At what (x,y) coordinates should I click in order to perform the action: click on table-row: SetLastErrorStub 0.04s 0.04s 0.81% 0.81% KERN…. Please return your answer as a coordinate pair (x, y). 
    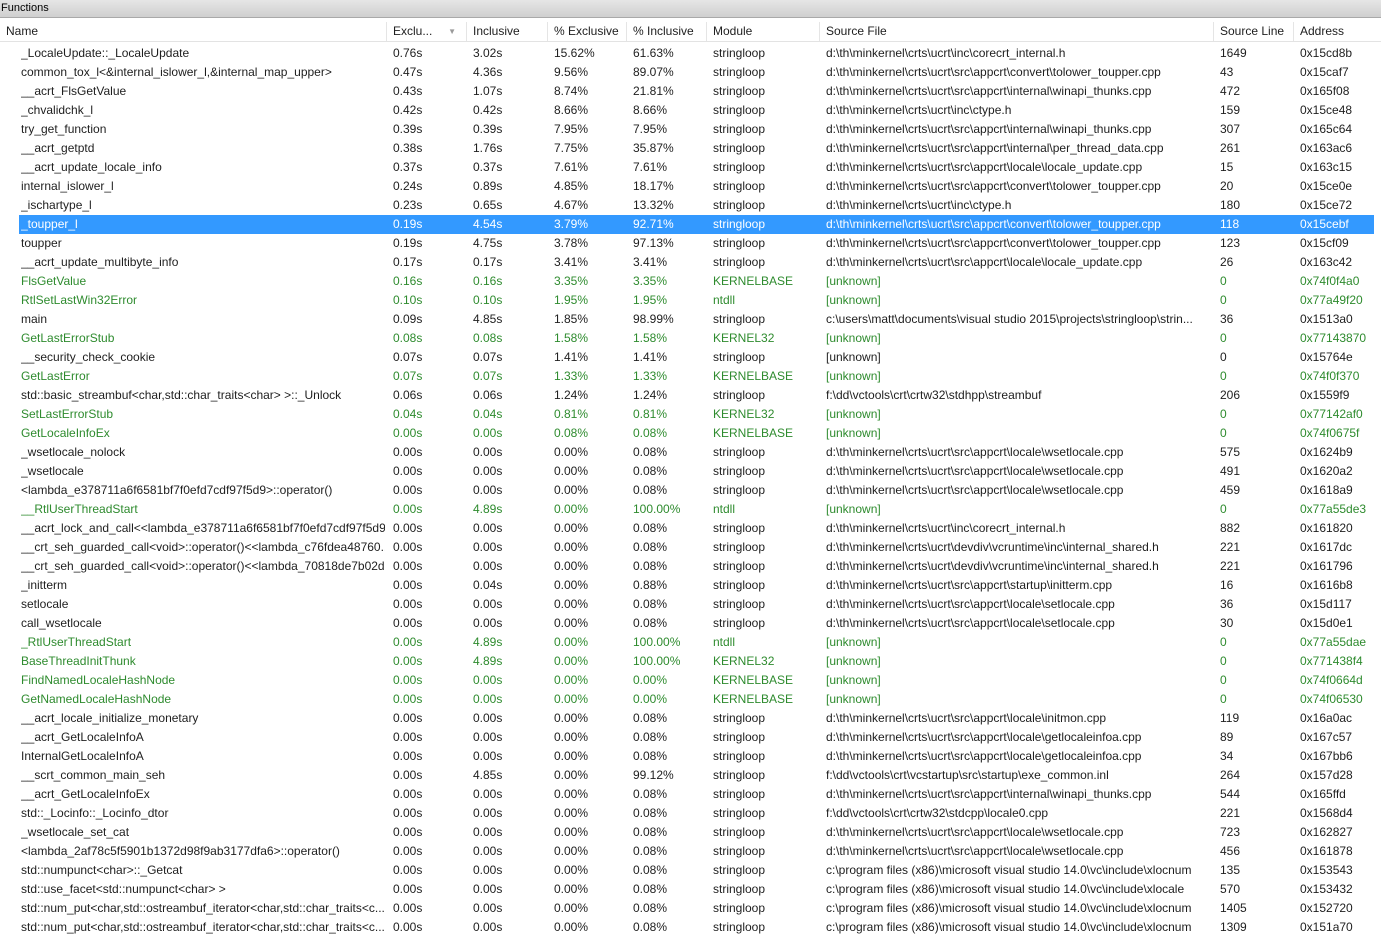
    Looking at the image, I should click on (690, 414).